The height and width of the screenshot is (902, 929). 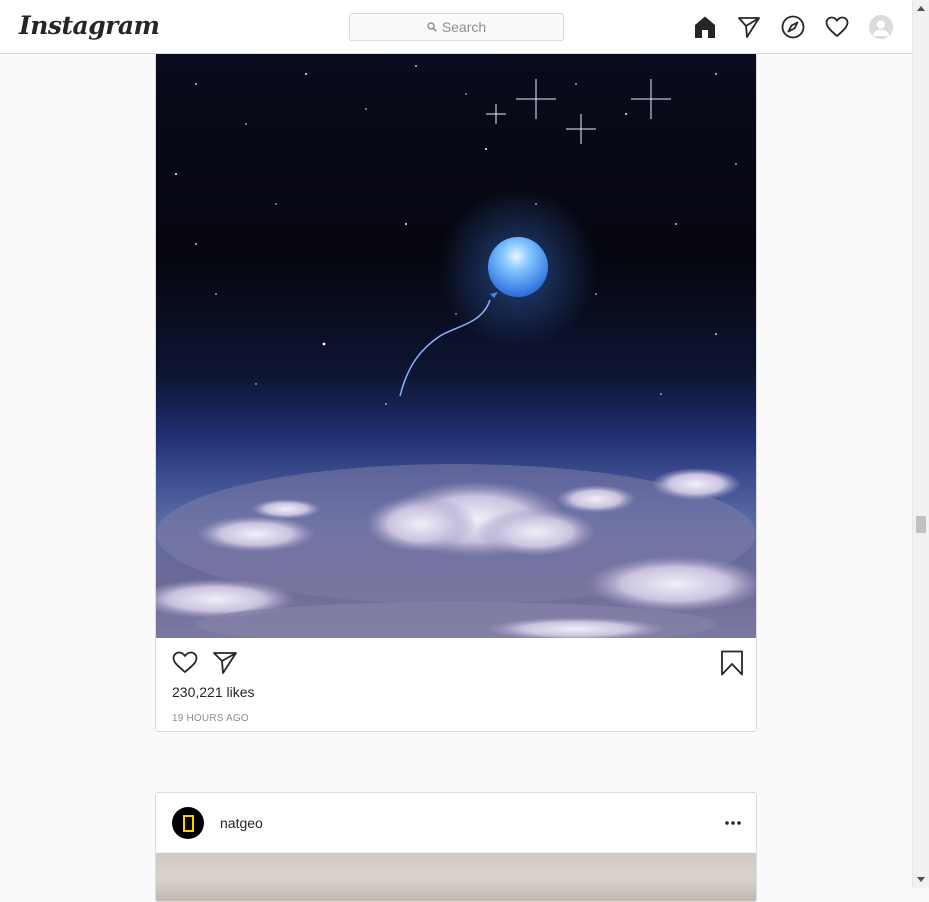 I want to click on post-username: natgeo, so click(x=241, y=823).